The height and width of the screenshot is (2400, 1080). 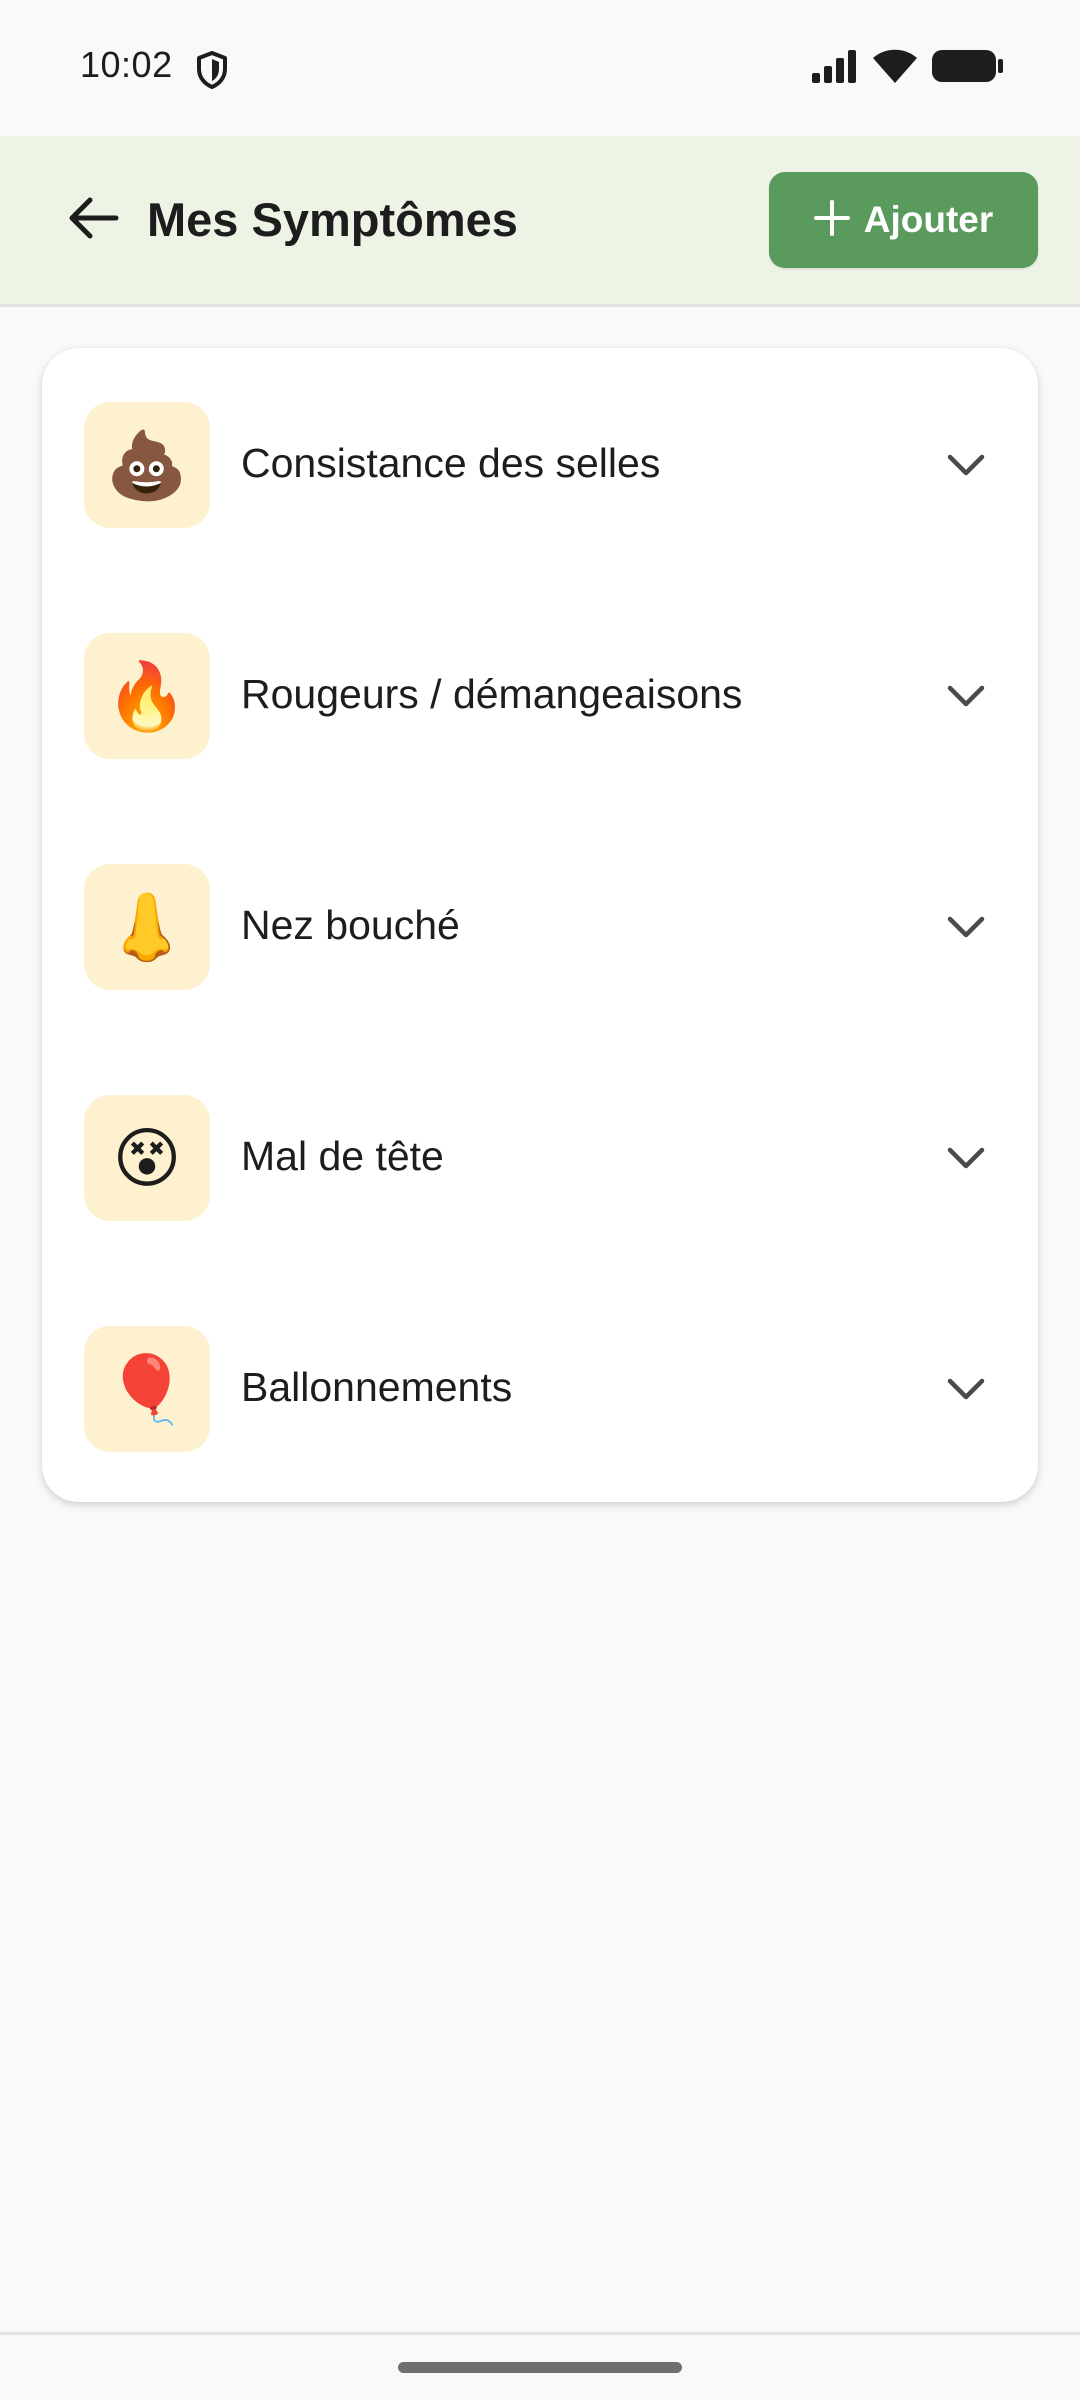 What do you see at coordinates (968, 68) in the screenshot?
I see `battery-icon` at bounding box center [968, 68].